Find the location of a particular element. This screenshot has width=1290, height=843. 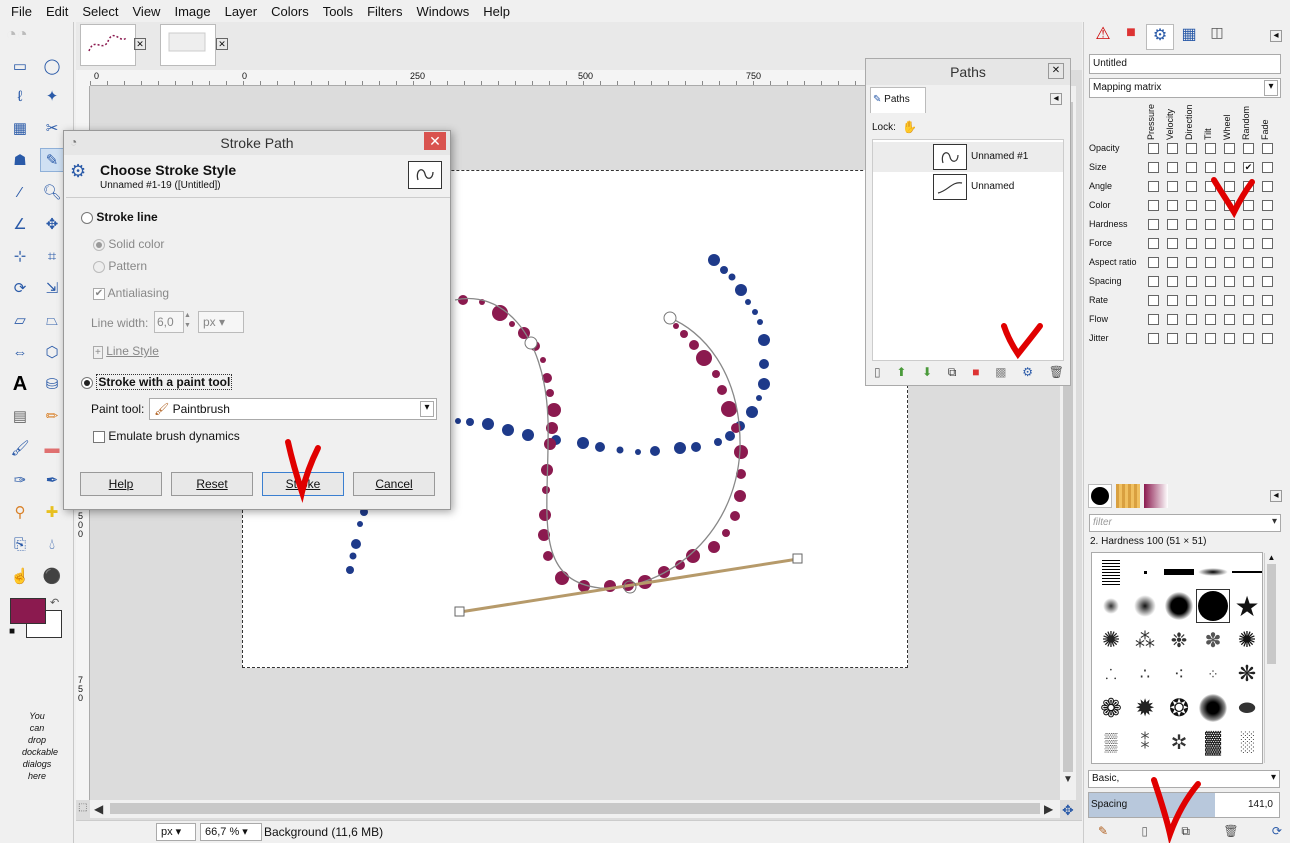

navigate-icon: ✥ is located at coordinates (1068, 810).